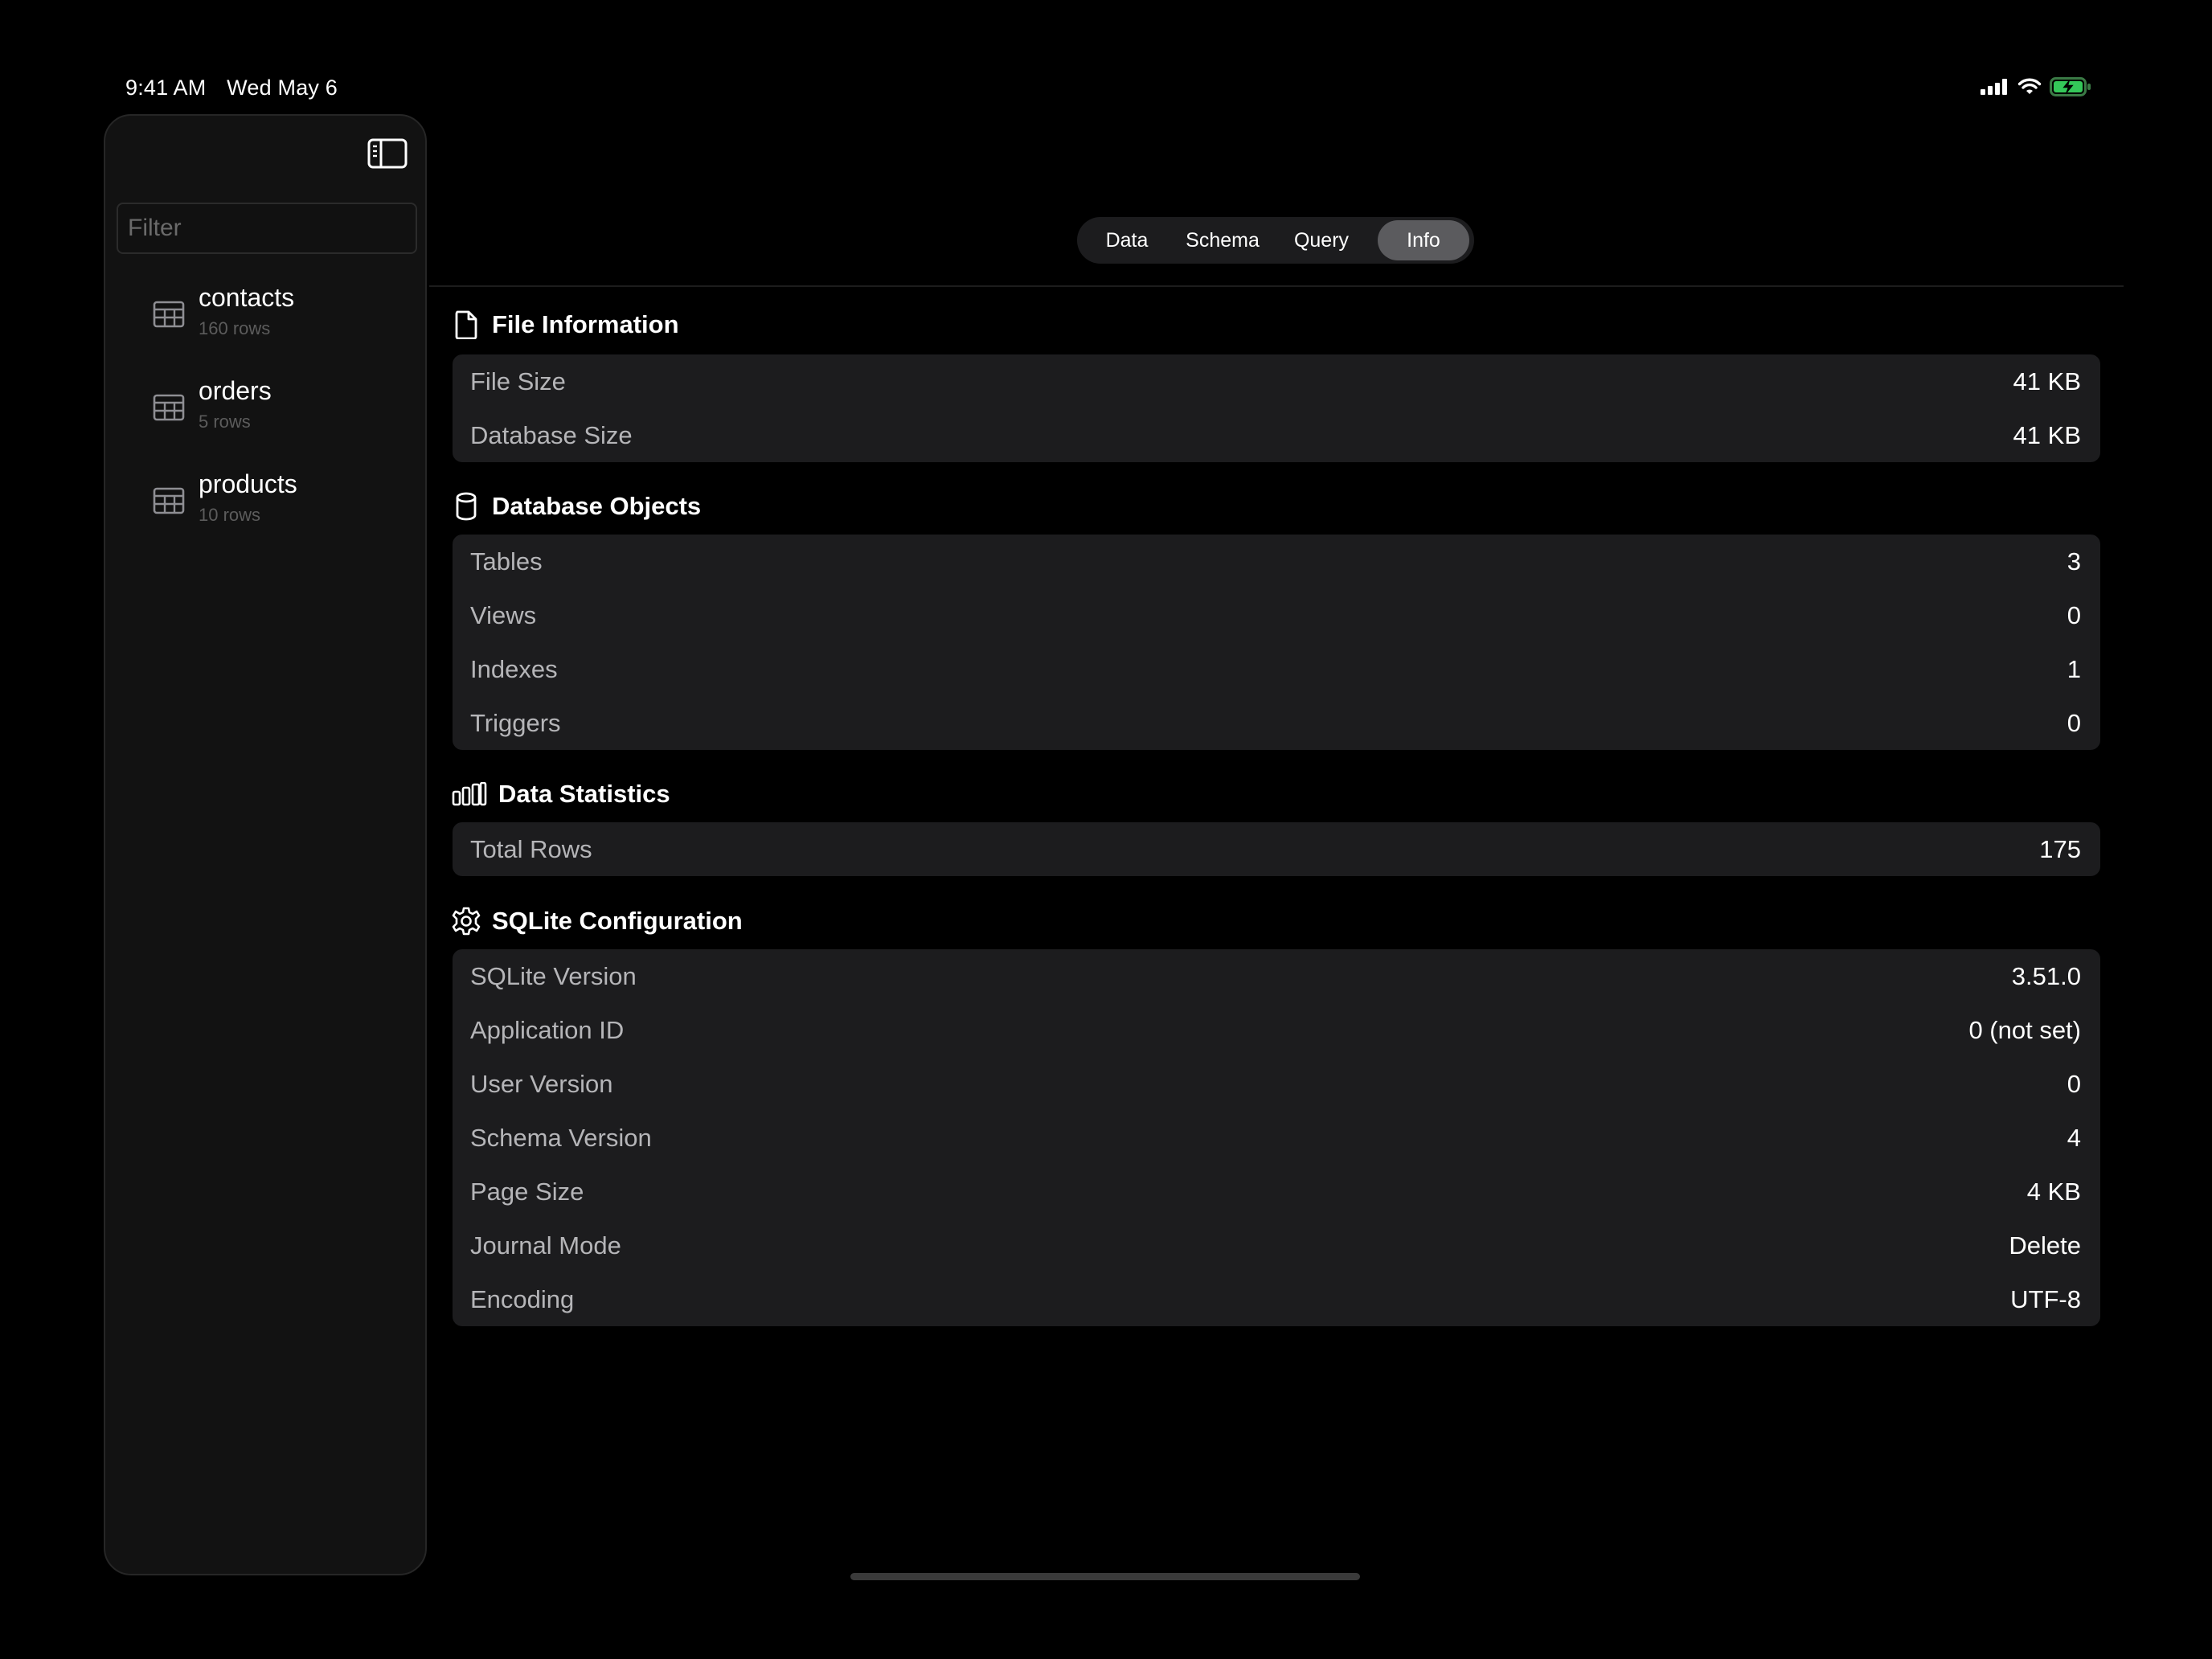 Image resolution: width=2212 pixels, height=1659 pixels. I want to click on table-row-count: 5 rows, so click(225, 422).